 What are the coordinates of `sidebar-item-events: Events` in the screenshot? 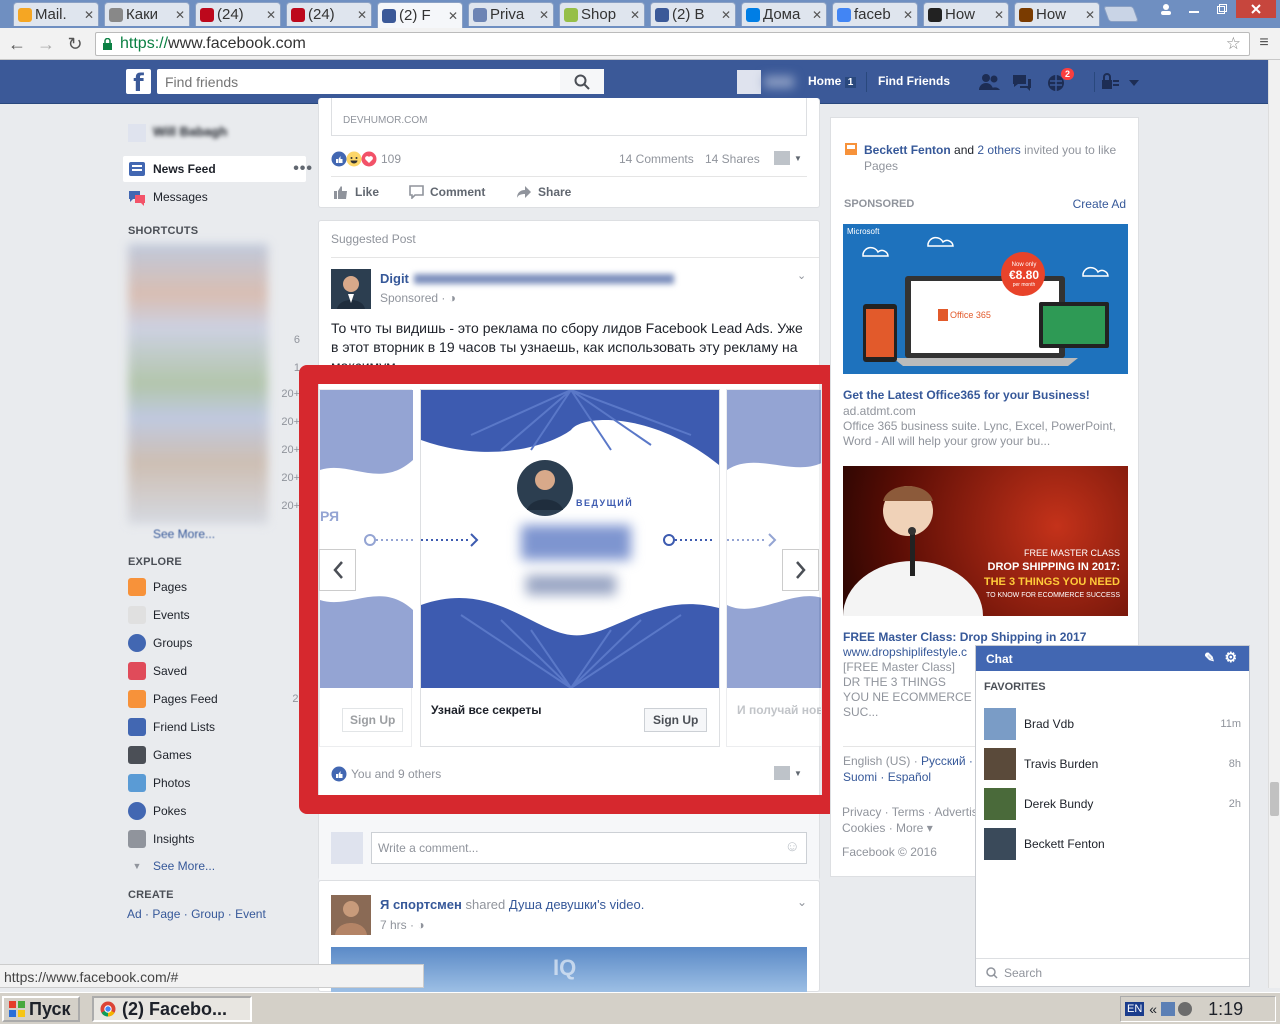 It's located at (215, 615).